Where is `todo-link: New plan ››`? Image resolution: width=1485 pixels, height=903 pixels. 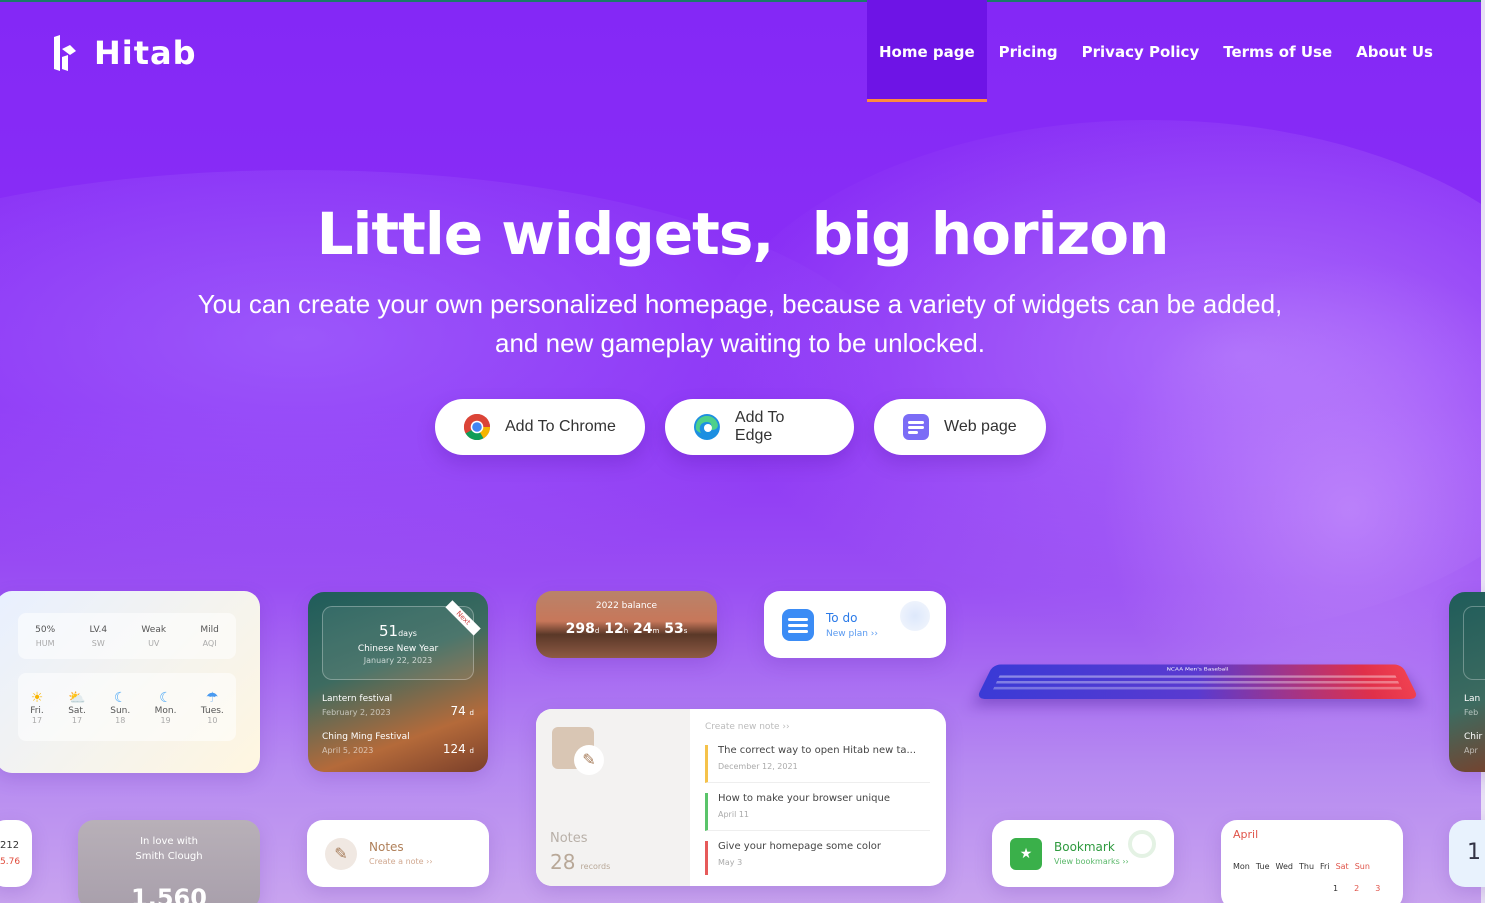 todo-link: New plan ›› is located at coordinates (852, 634).